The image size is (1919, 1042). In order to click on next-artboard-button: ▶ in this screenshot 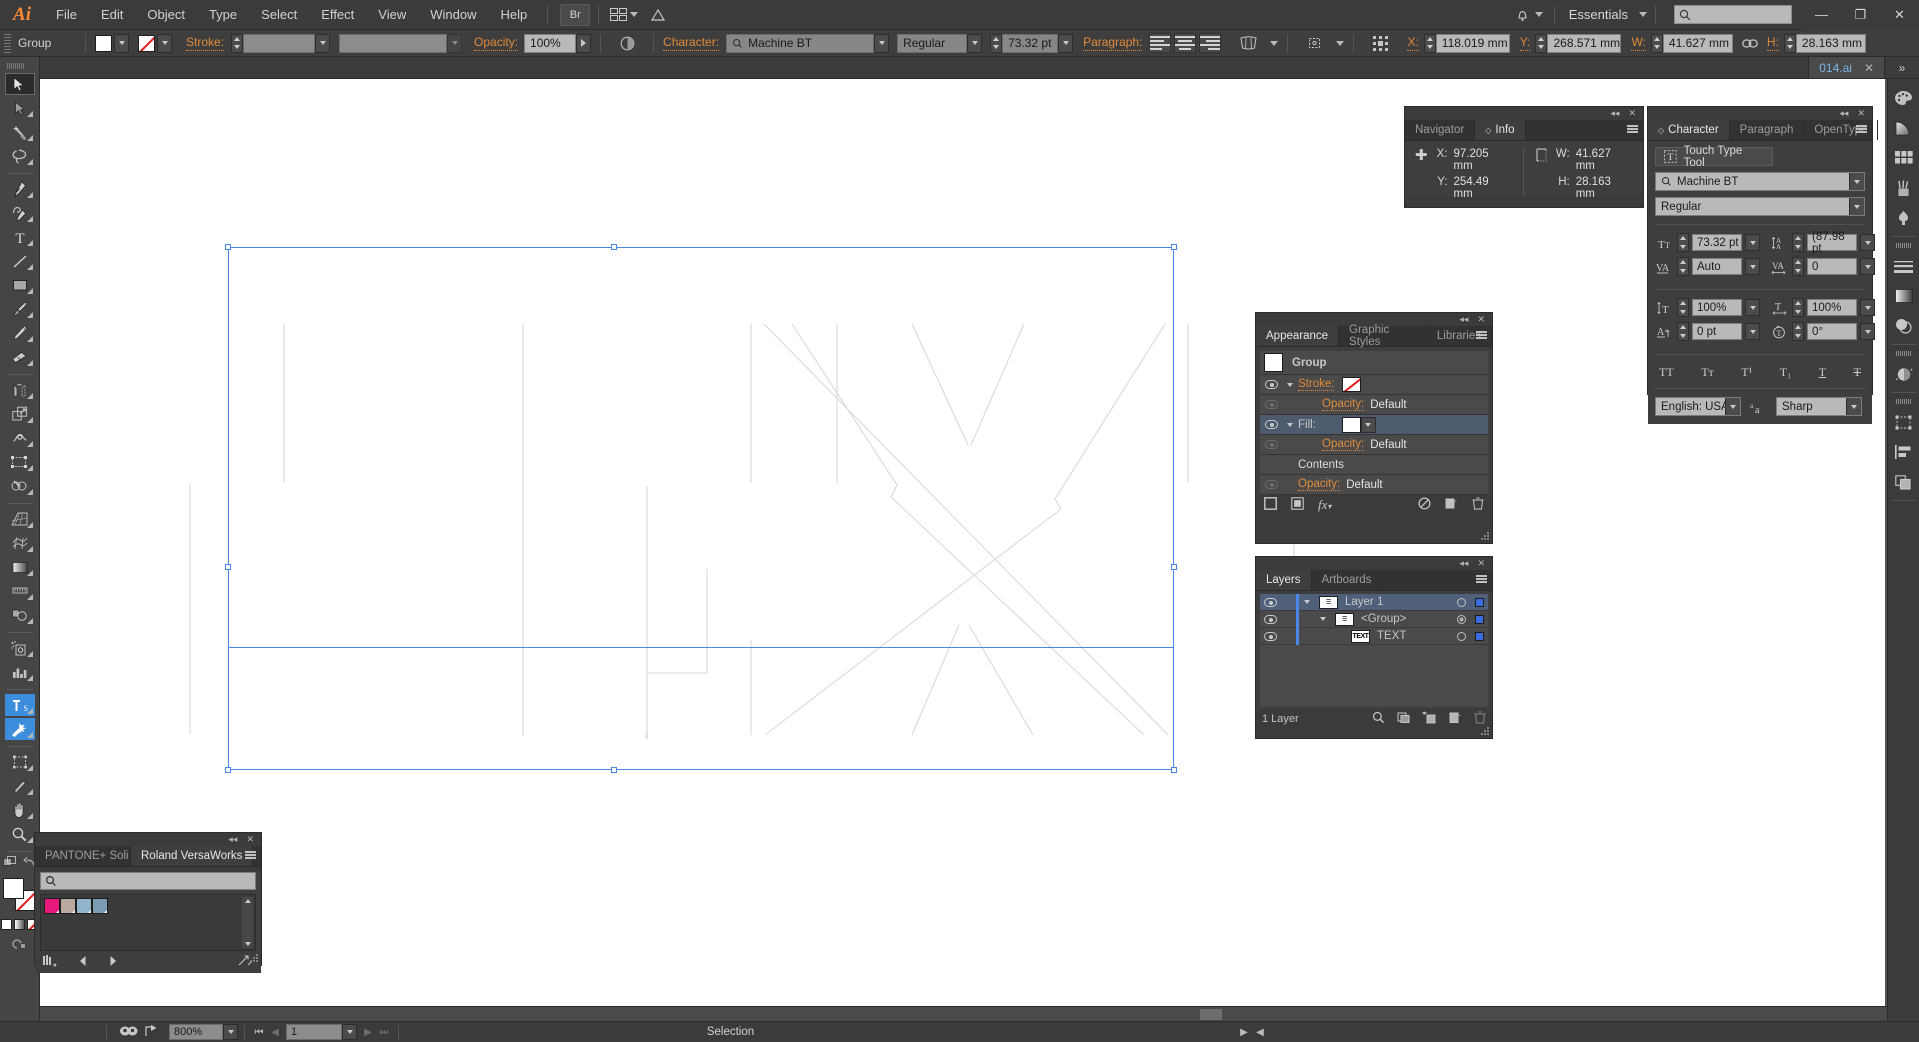, I will do `click(368, 1032)`.